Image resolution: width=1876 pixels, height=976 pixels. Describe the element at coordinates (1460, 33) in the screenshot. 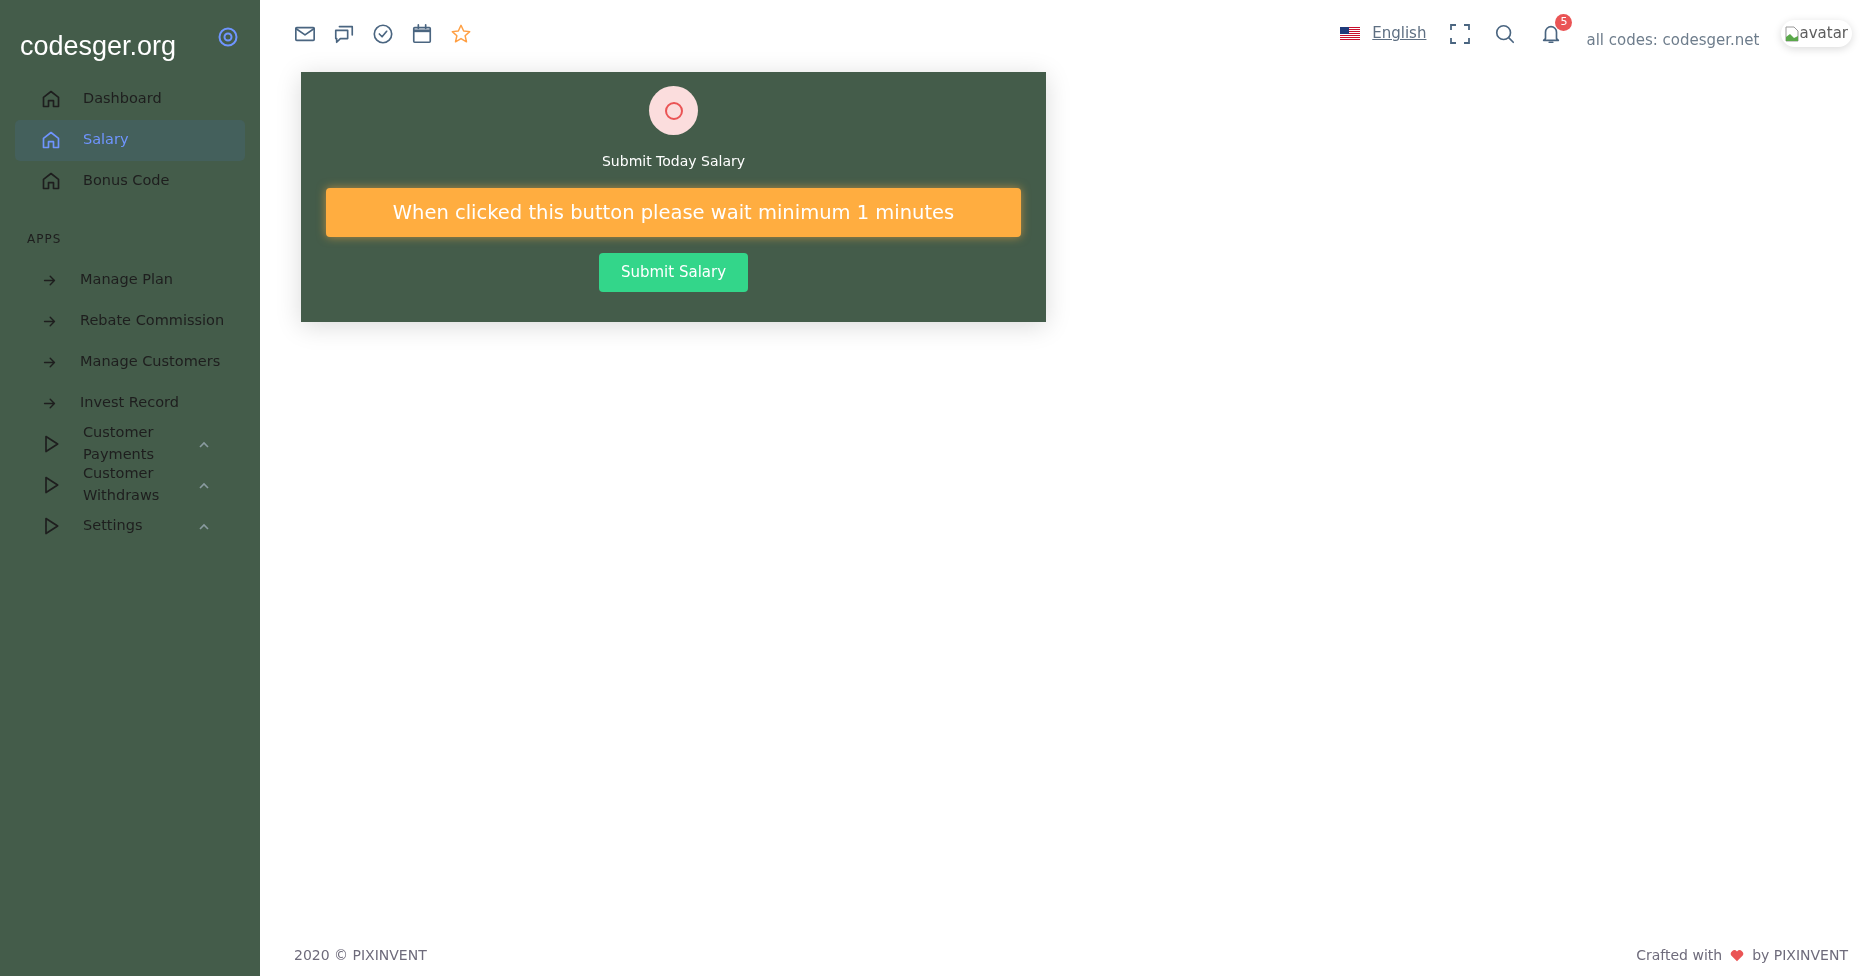

I see `fullscreen-icon` at that location.